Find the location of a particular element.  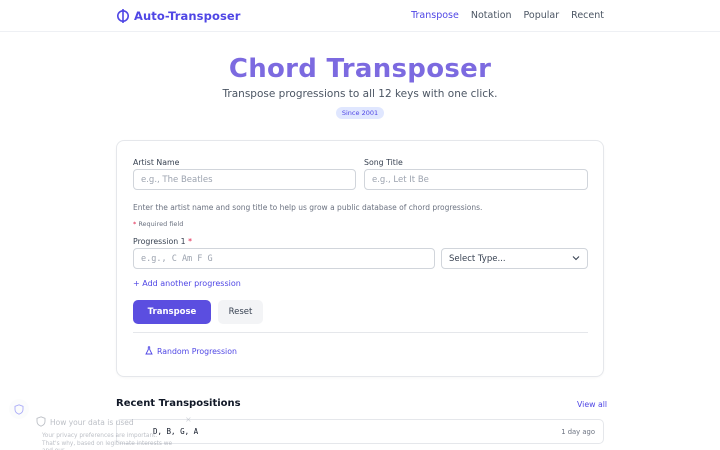

privacy-title-row: How your data is used is located at coordinates (85, 422).